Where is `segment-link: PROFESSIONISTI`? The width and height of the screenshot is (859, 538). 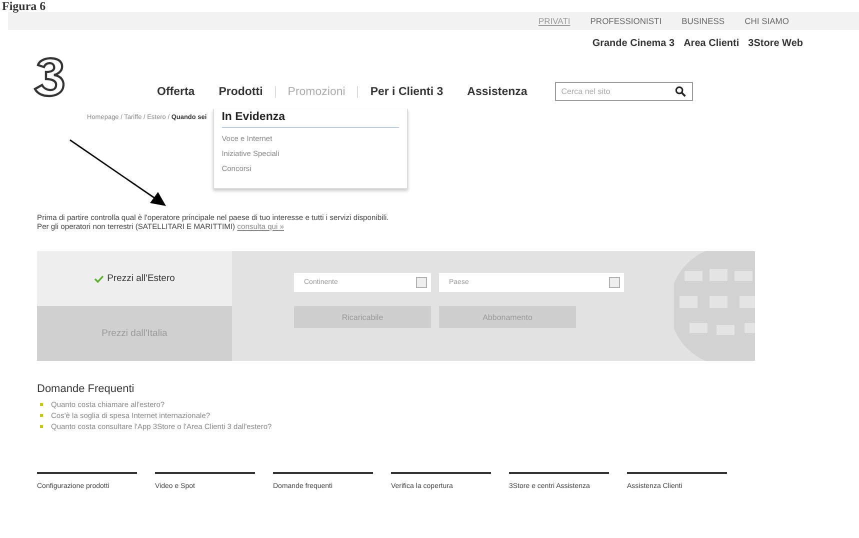 segment-link: PROFESSIONISTI is located at coordinates (626, 21).